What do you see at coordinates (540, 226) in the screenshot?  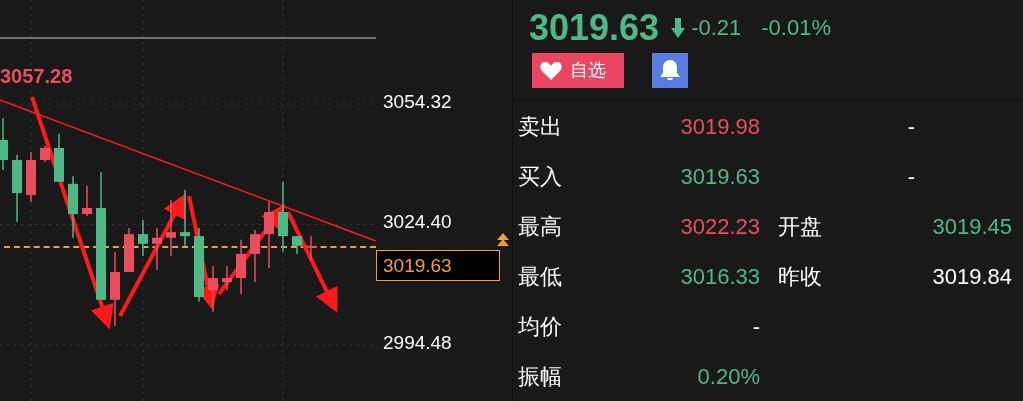 I see `stat-label: 最高` at bounding box center [540, 226].